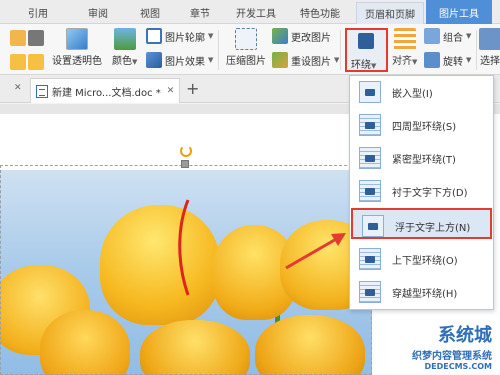 This screenshot has height=375, width=500. I want to click on contrast-icon, so click(36, 38).